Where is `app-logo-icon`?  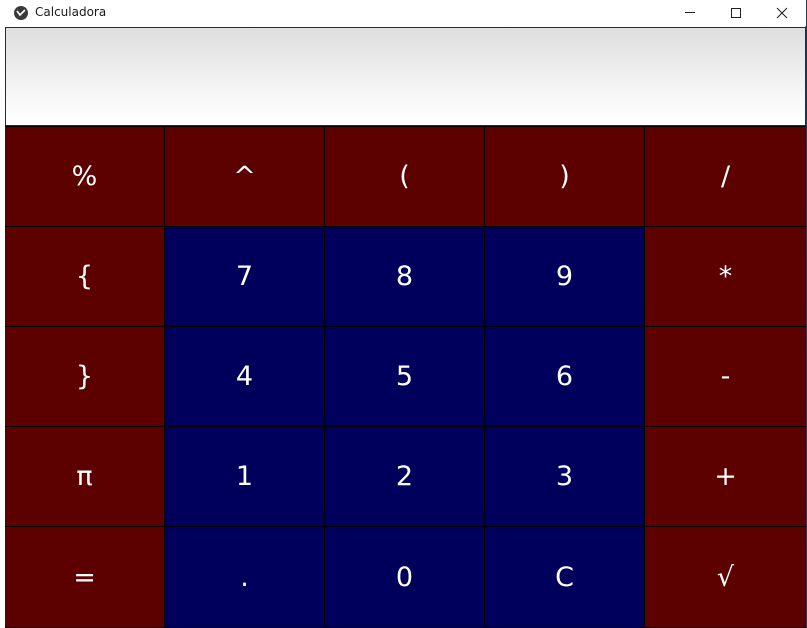 app-logo-icon is located at coordinates (21, 13).